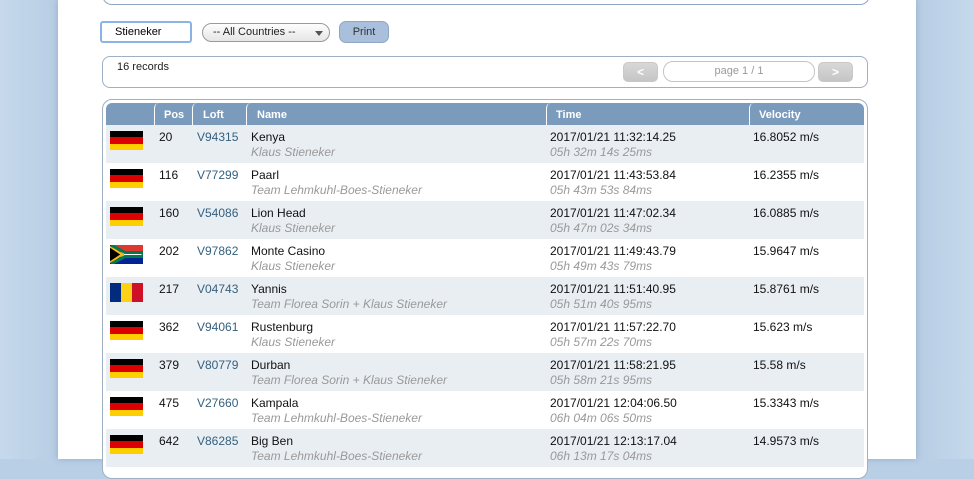  What do you see at coordinates (265, 175) in the screenshot?
I see `row-pigeon-name: Paarl` at bounding box center [265, 175].